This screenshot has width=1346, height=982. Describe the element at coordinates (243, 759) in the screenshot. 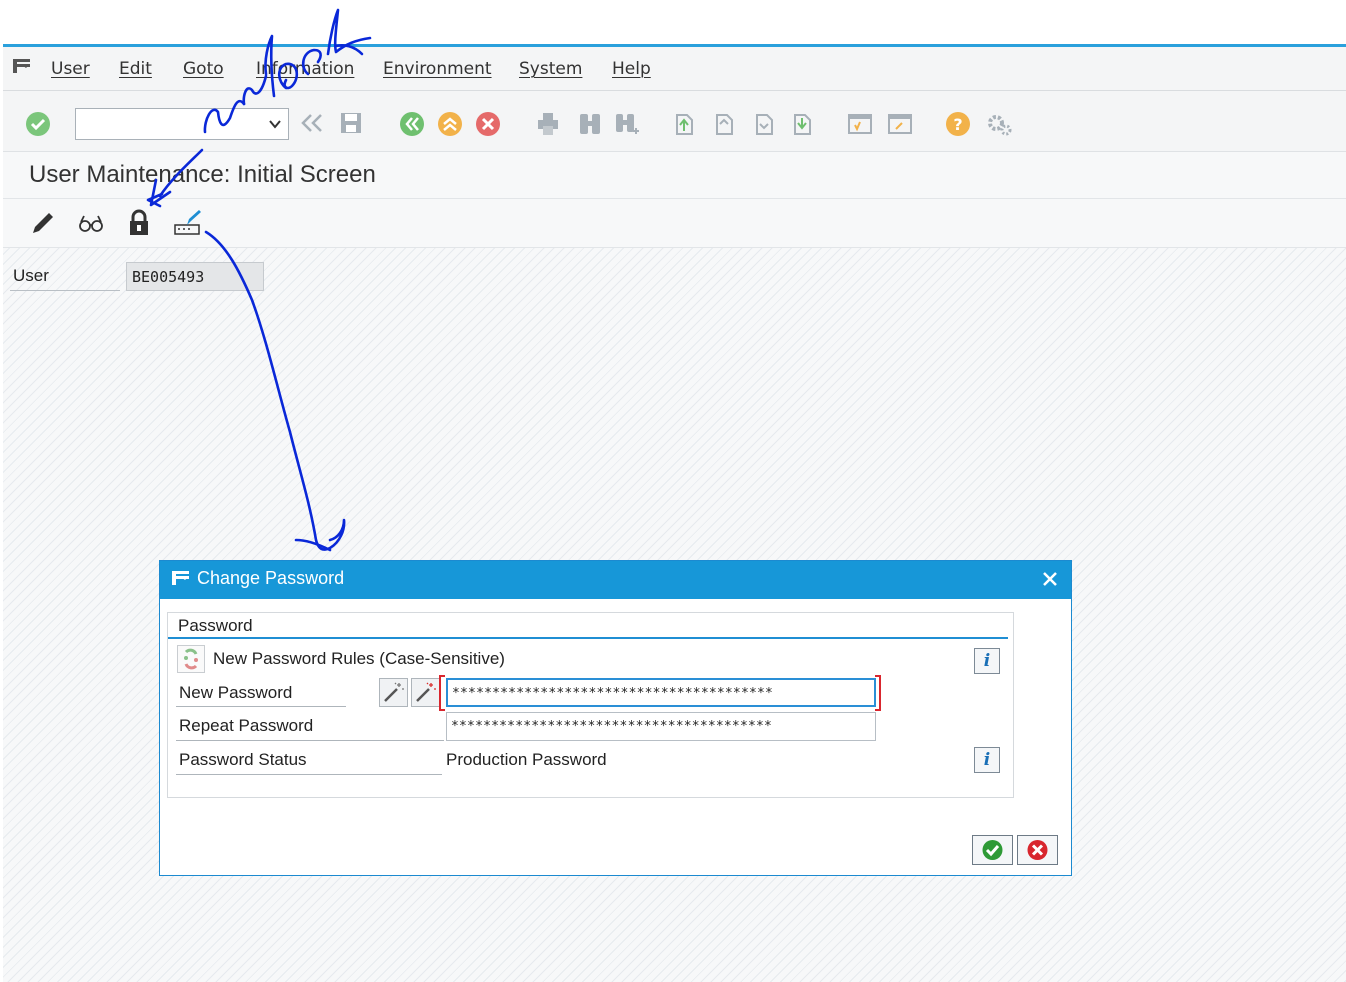

I see `password-status-label: Password Status` at that location.